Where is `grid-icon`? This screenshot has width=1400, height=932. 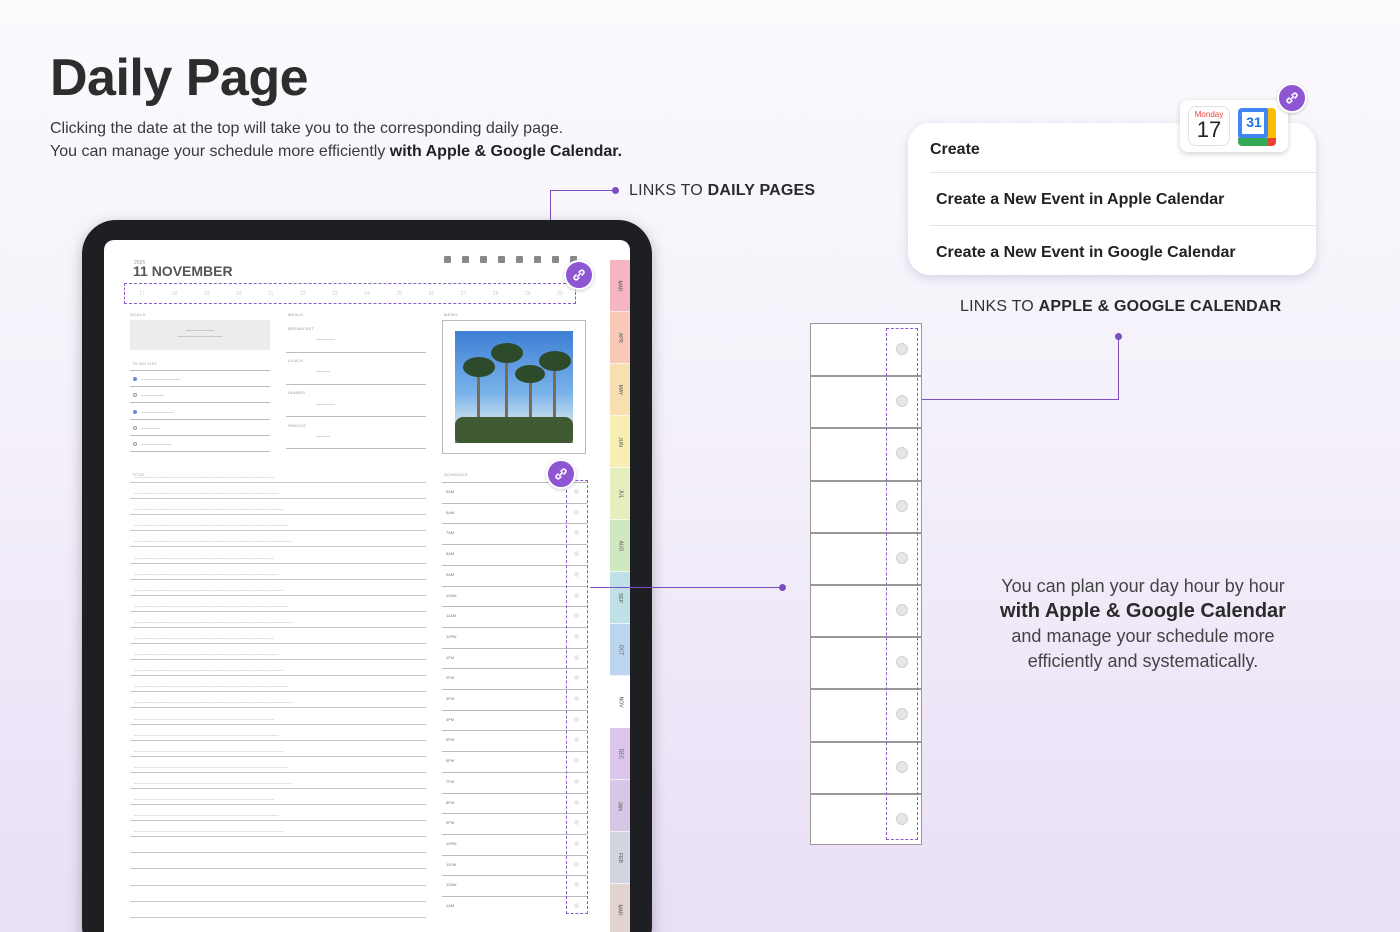
grid-icon is located at coordinates (483, 259).